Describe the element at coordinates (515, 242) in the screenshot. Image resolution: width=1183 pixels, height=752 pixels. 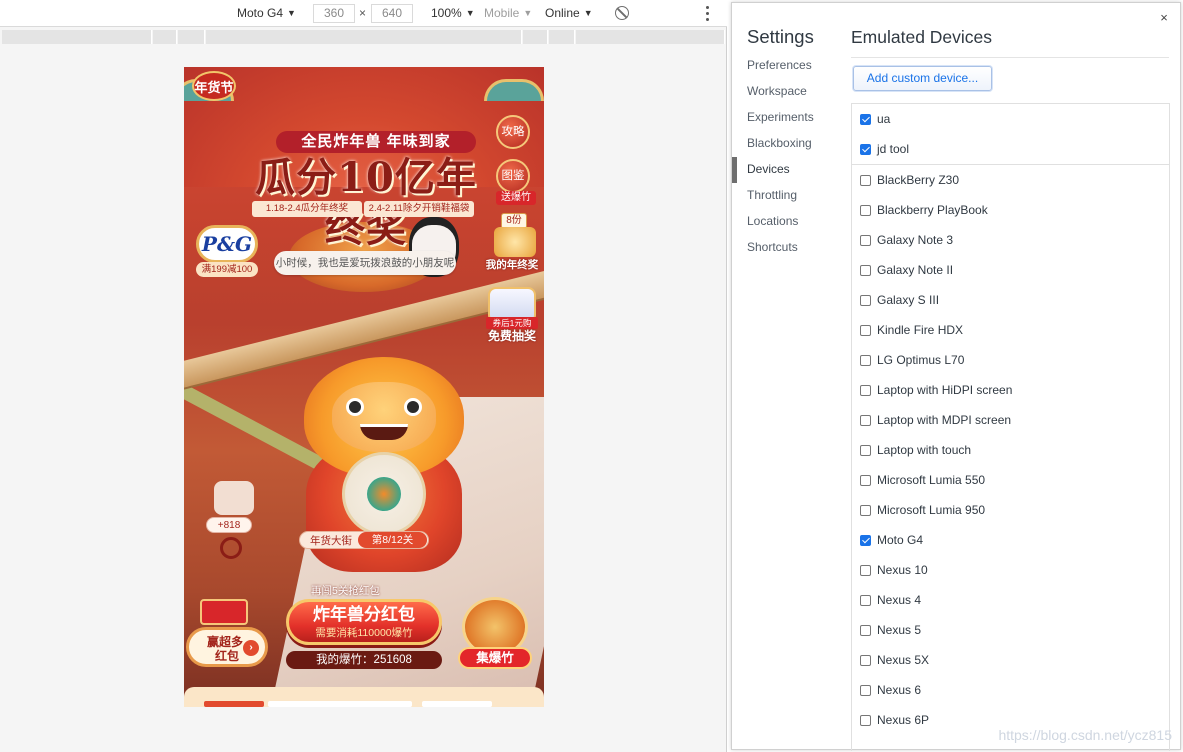
I see `gift-icon` at that location.